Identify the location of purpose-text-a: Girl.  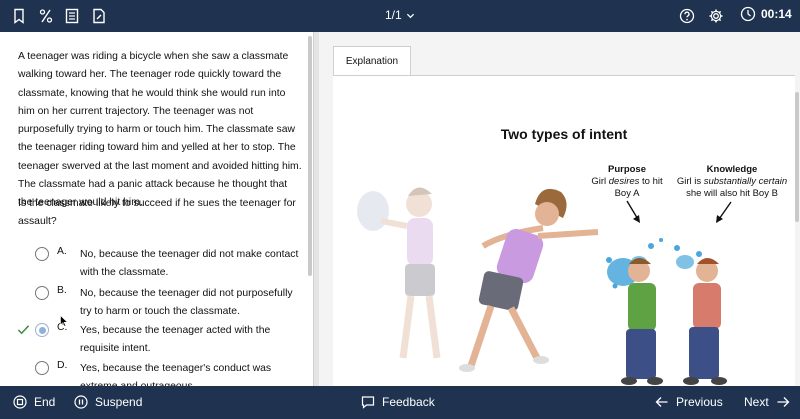
(600, 181).